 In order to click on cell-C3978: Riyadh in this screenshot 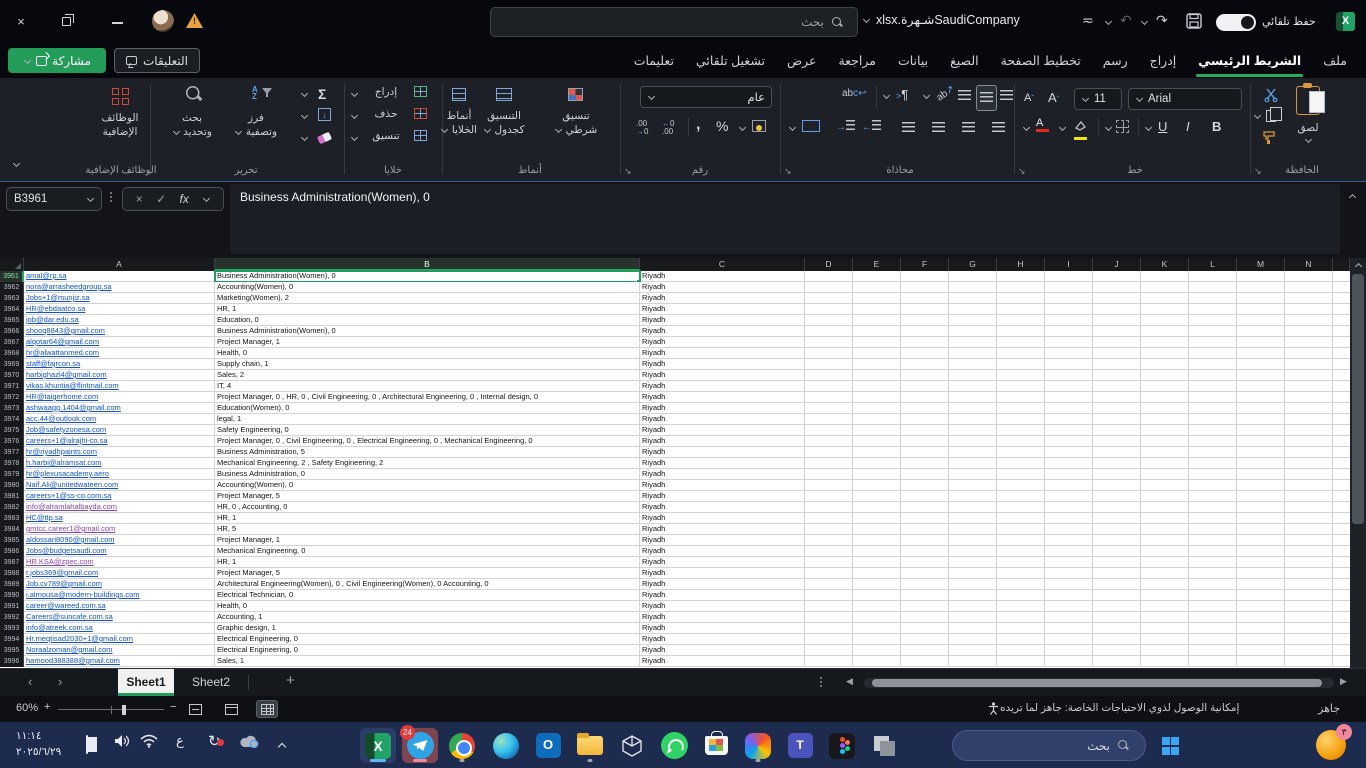, I will do `click(722, 463)`.